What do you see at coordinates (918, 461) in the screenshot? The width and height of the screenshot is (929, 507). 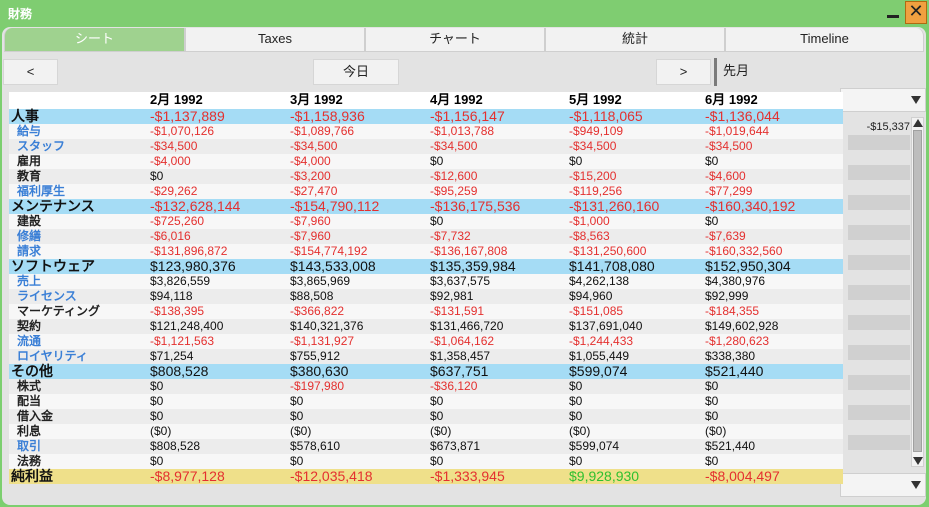 I see `scroll-down-icon` at bounding box center [918, 461].